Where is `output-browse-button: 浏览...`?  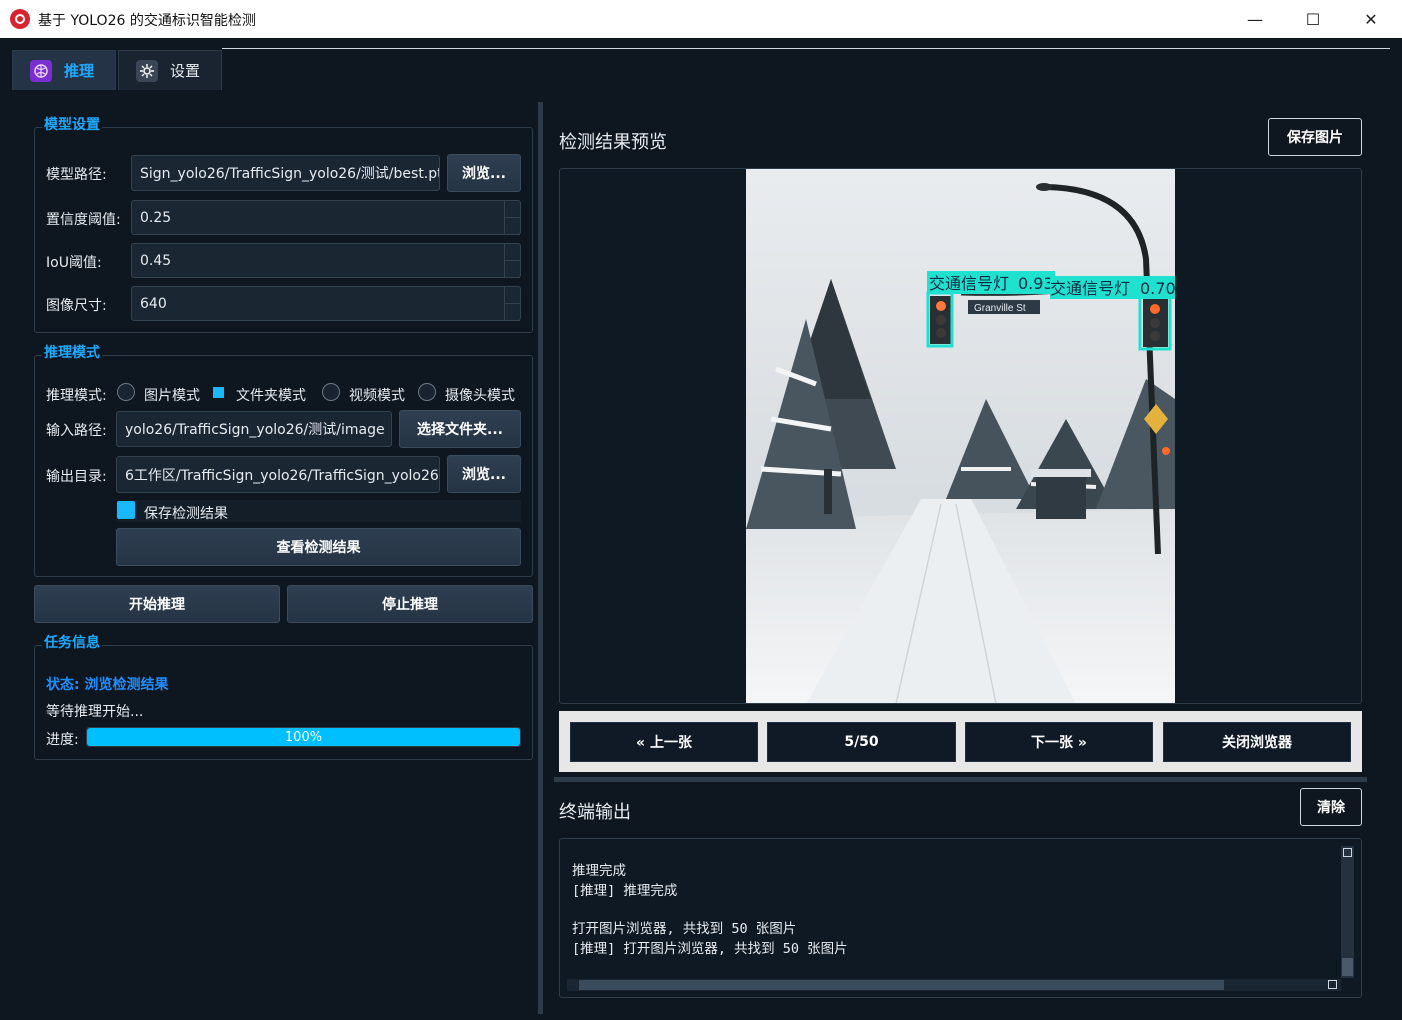 output-browse-button: 浏览... is located at coordinates (484, 474).